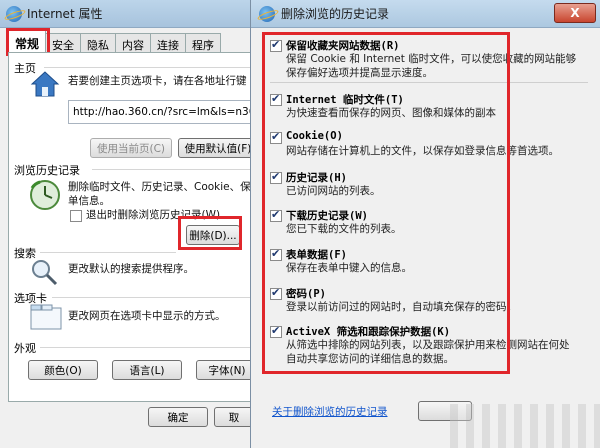 The image size is (600, 448). Describe the element at coordinates (108, 252) in the screenshot. I see `search-divider` at that location.